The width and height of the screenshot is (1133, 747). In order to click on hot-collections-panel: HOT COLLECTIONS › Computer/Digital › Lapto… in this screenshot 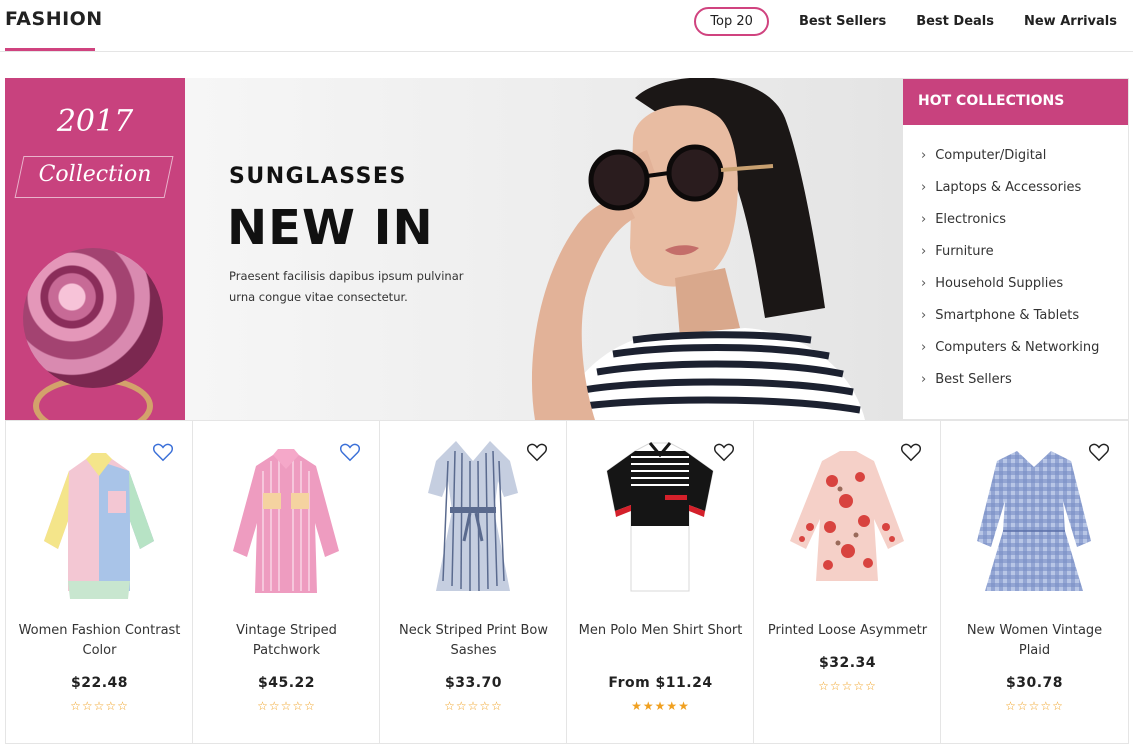, I will do `click(1016, 249)`.